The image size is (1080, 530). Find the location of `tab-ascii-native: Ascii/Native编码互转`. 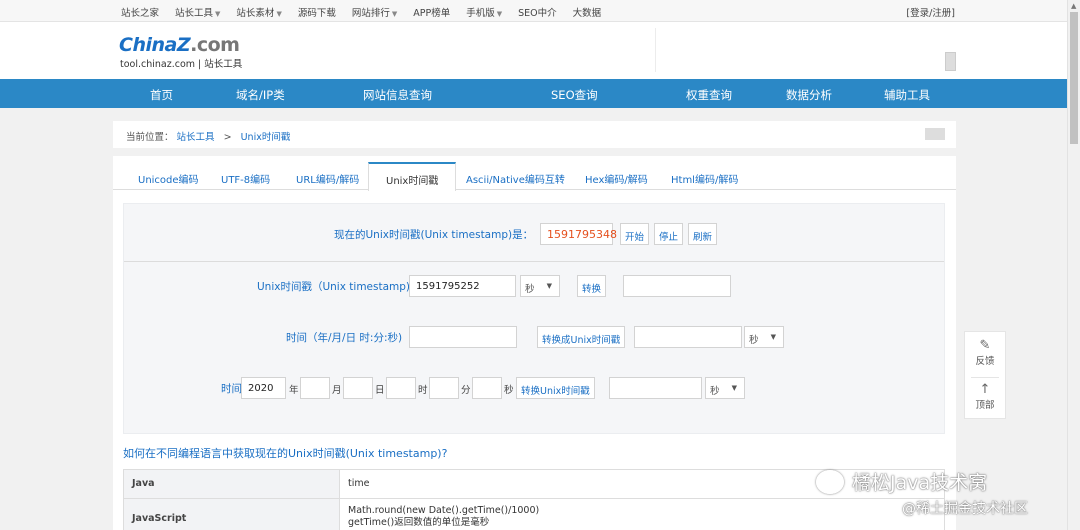

tab-ascii-native: Ascii/Native编码互转 is located at coordinates (515, 178).